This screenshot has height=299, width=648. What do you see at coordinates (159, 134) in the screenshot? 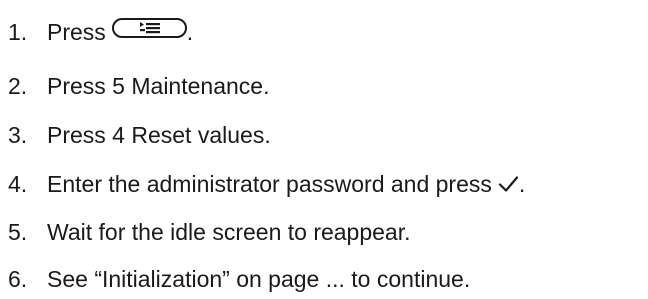
I see `step-text: Press 4 Reset values.` at bounding box center [159, 134].